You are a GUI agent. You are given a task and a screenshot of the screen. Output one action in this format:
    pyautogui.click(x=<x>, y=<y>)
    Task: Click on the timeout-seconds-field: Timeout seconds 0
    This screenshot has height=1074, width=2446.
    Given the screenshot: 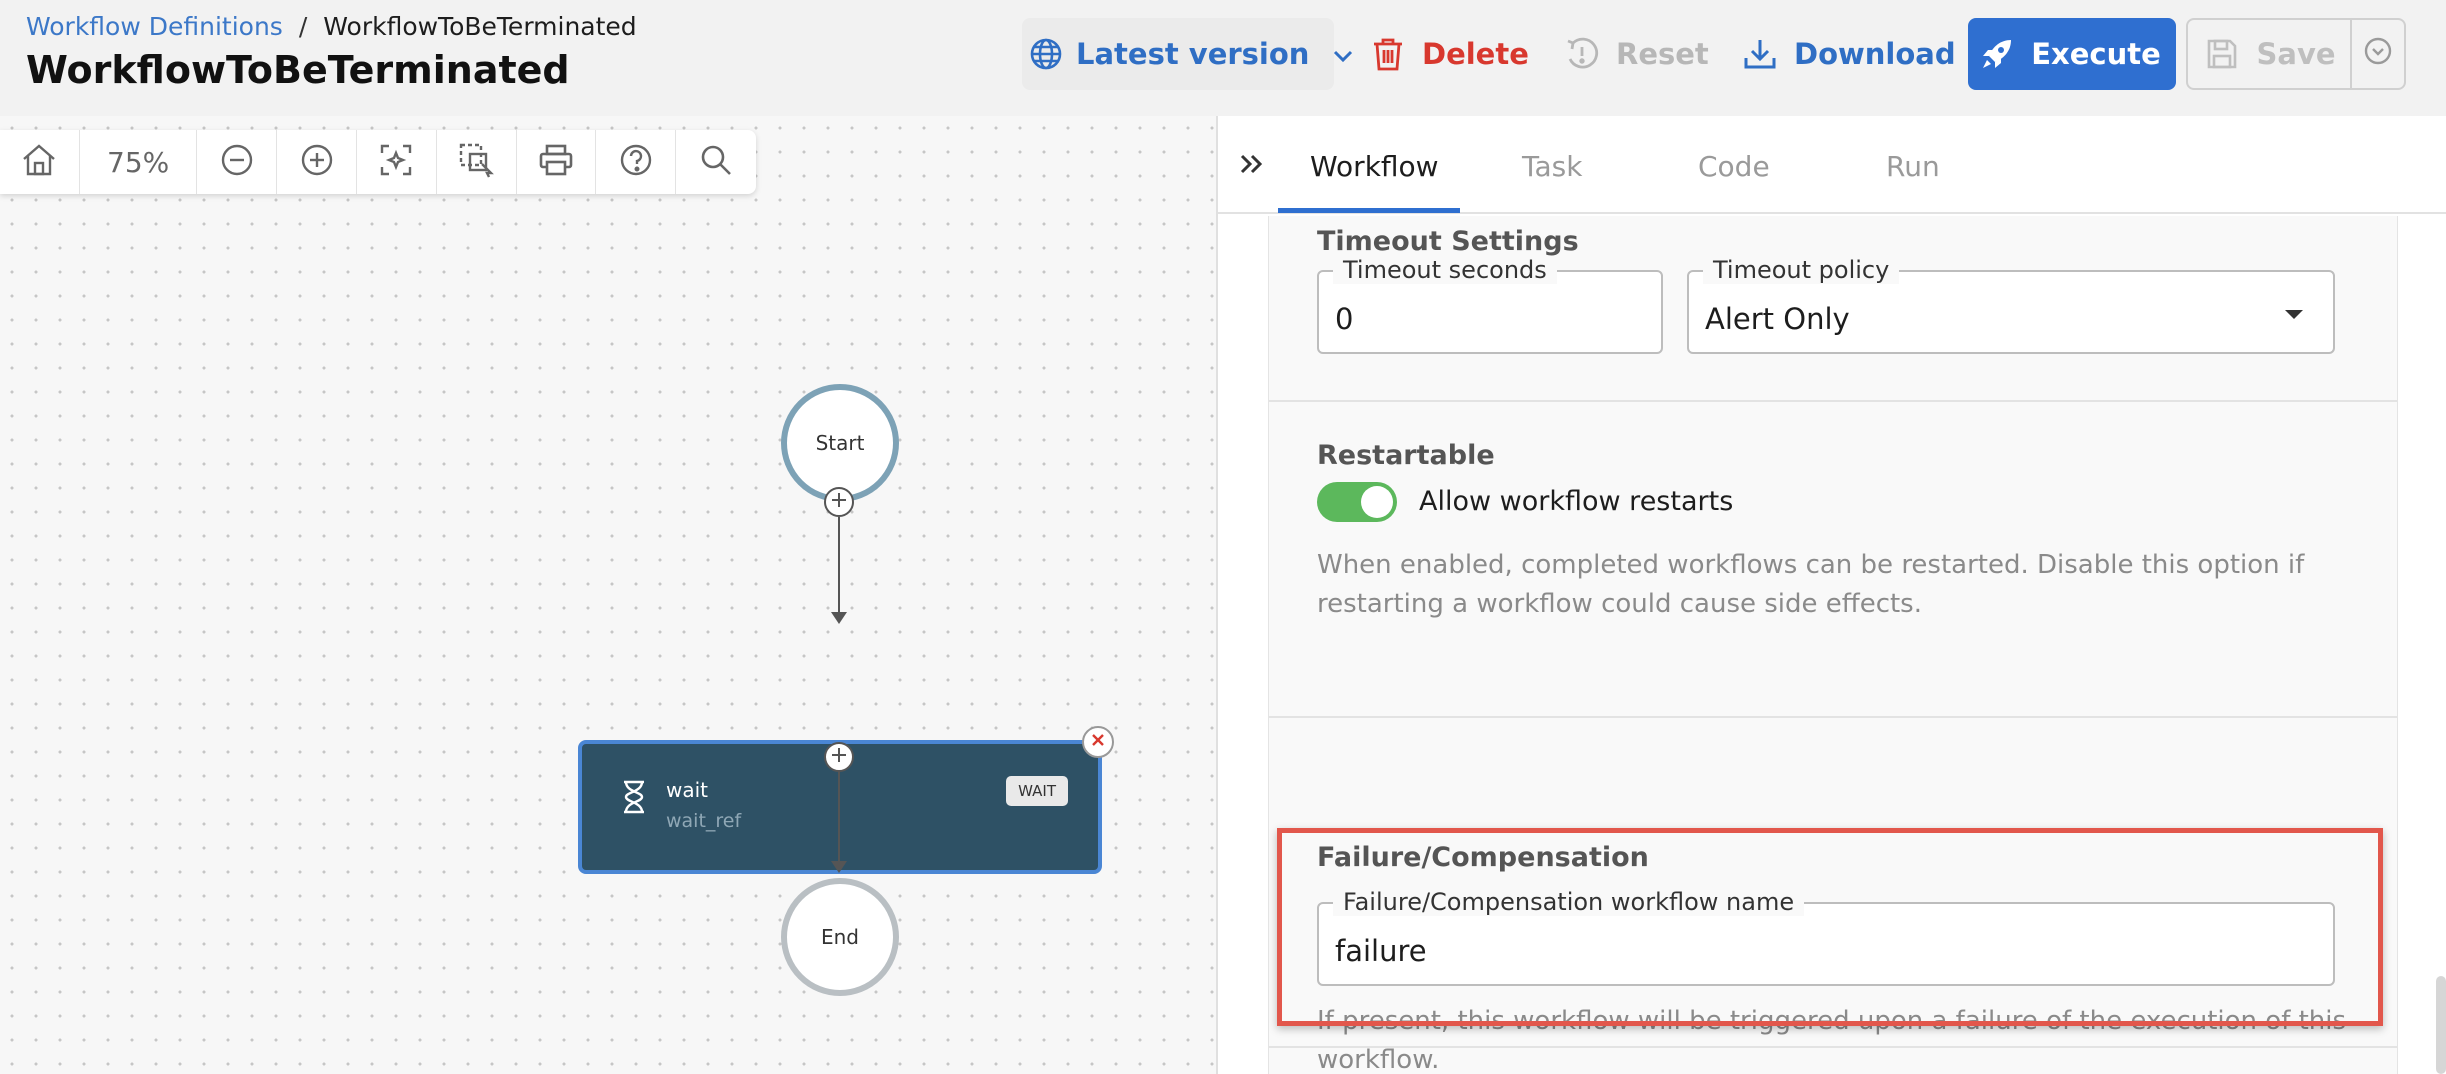 What is the action you would take?
    pyautogui.click(x=1490, y=305)
    